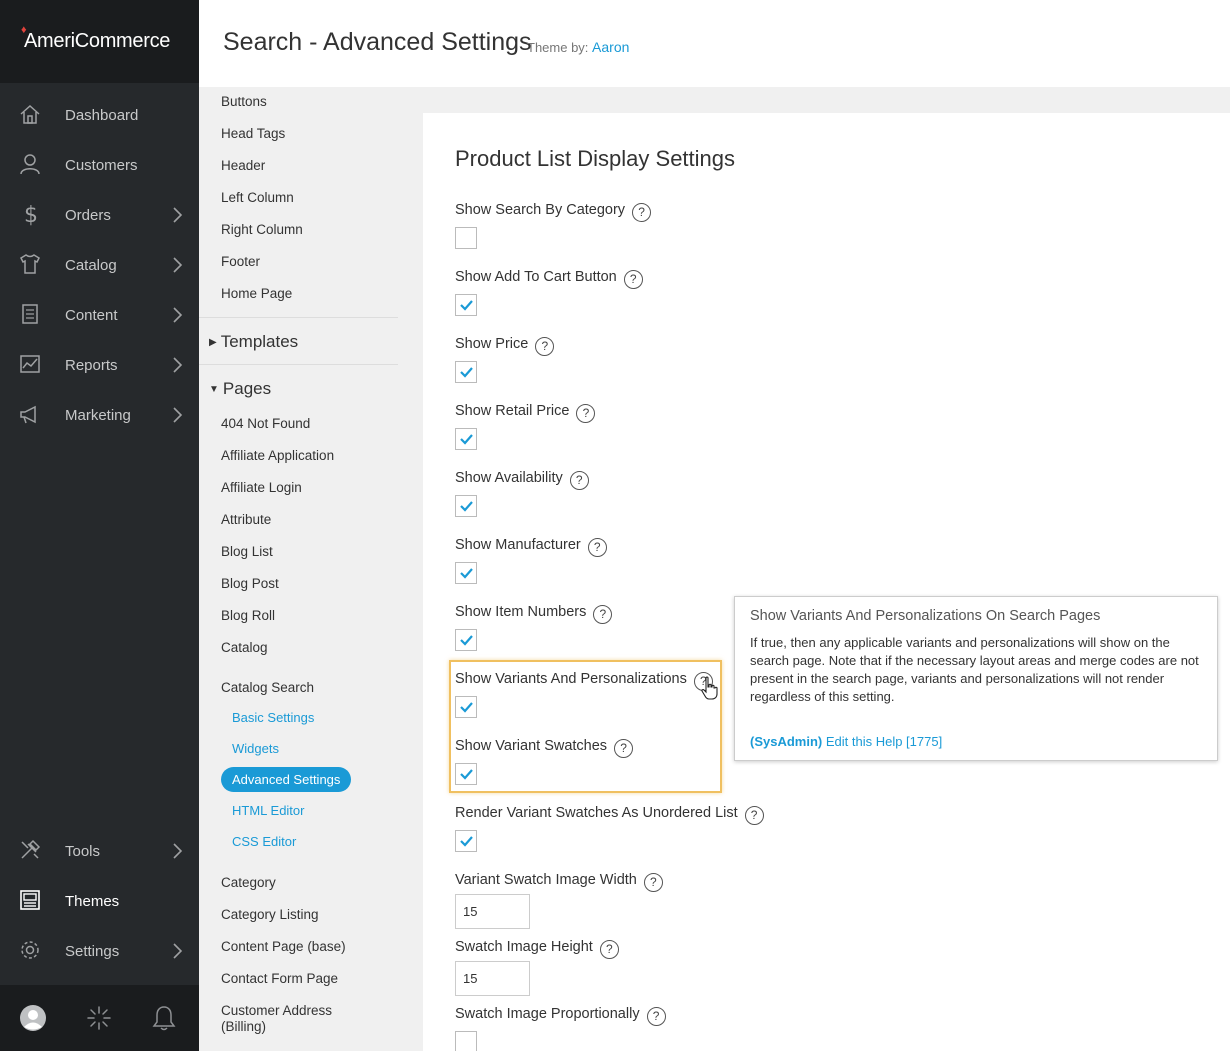 This screenshot has width=1230, height=1051. Describe the element at coordinates (262, 229) in the screenshot. I see `tree-item: Right Column` at that location.